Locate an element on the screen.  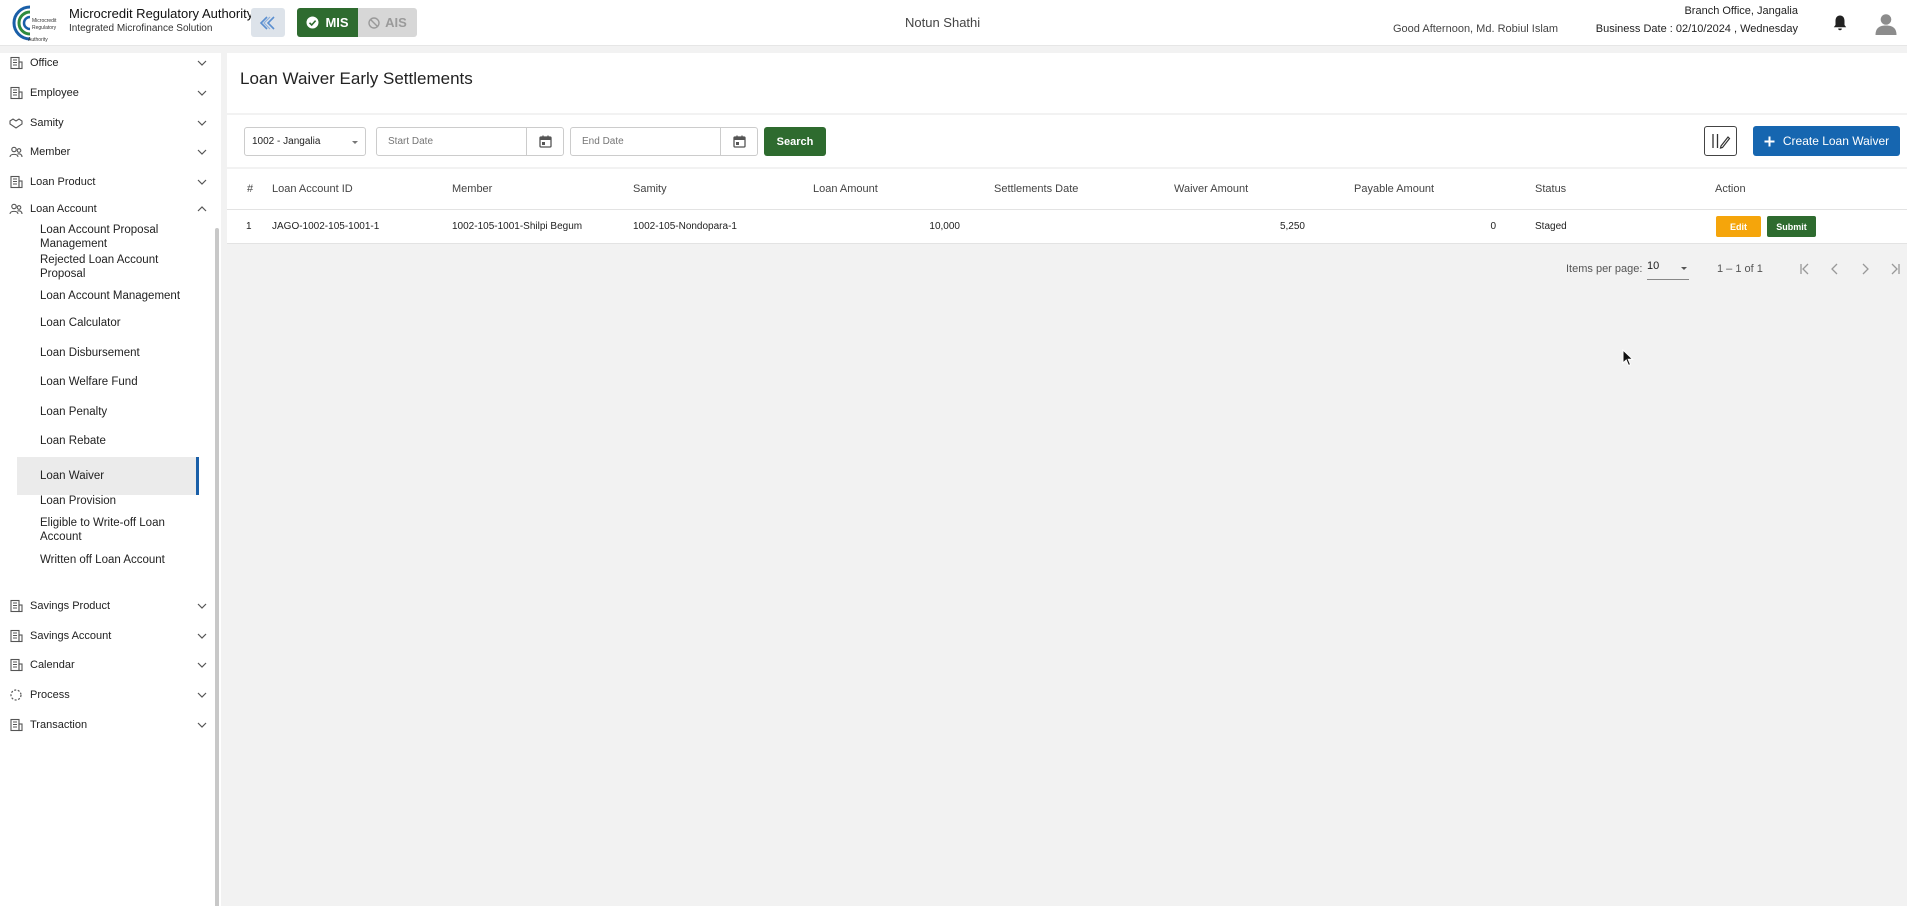
page-title: Loan Waiver Early Settlements is located at coordinates (356, 78).